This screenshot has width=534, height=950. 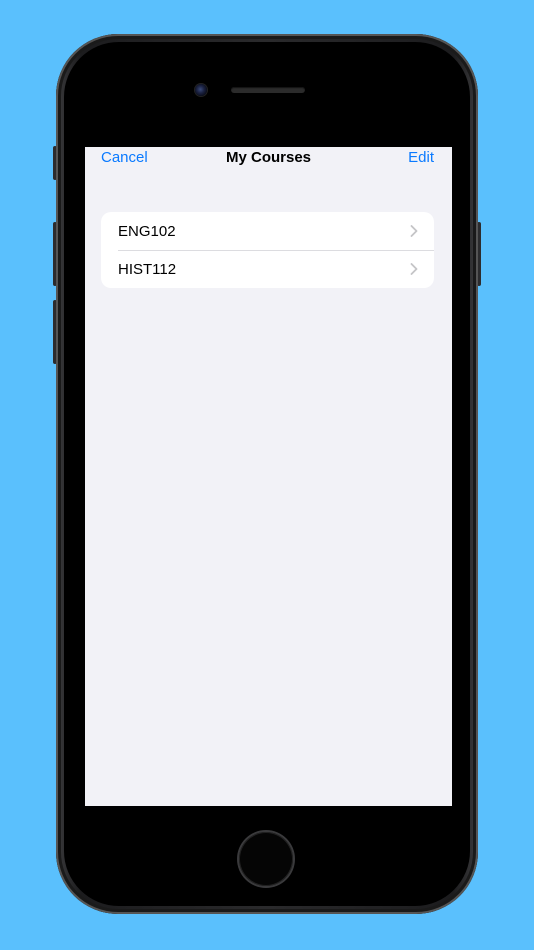 What do you see at coordinates (266, 859) in the screenshot?
I see `home-button` at bounding box center [266, 859].